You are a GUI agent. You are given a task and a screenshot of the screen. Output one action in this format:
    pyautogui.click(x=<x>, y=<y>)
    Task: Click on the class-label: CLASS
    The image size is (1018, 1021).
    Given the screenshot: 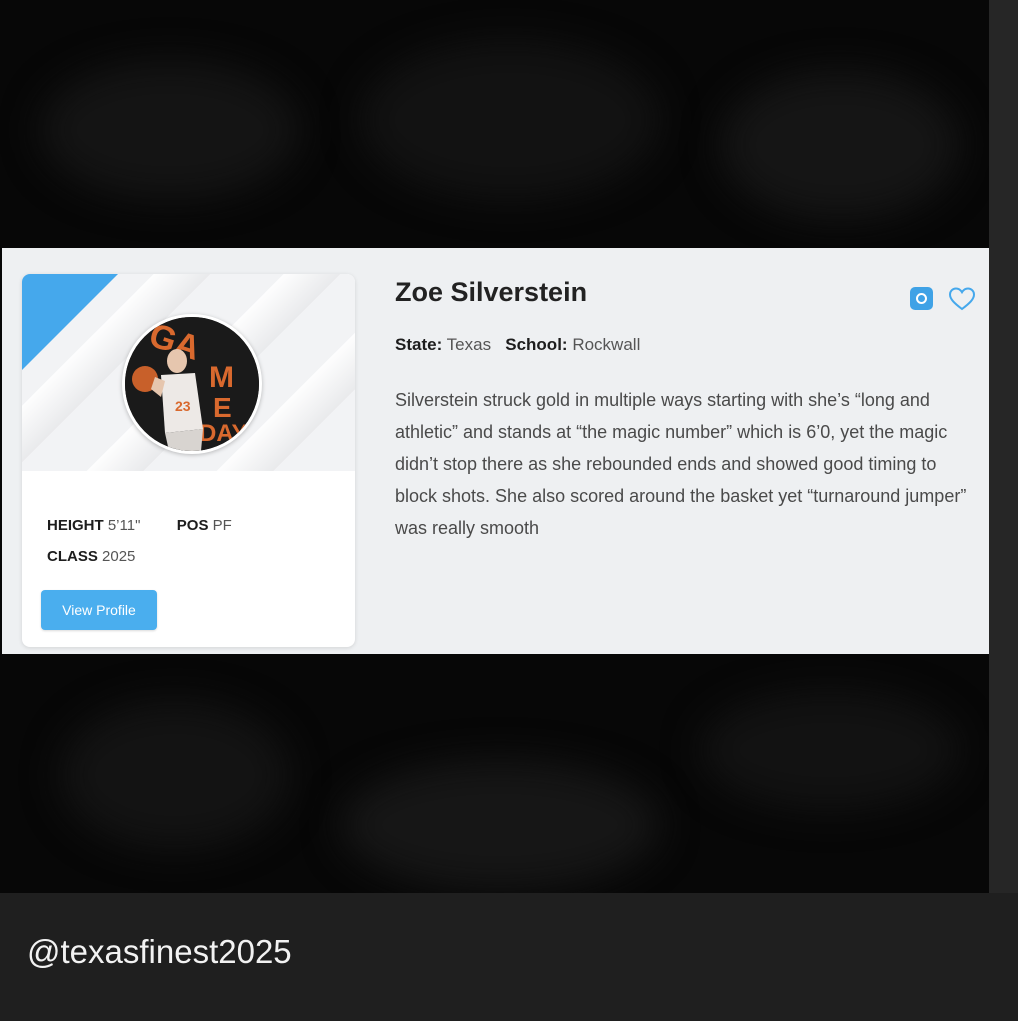 What is the action you would take?
    pyautogui.click(x=72, y=556)
    